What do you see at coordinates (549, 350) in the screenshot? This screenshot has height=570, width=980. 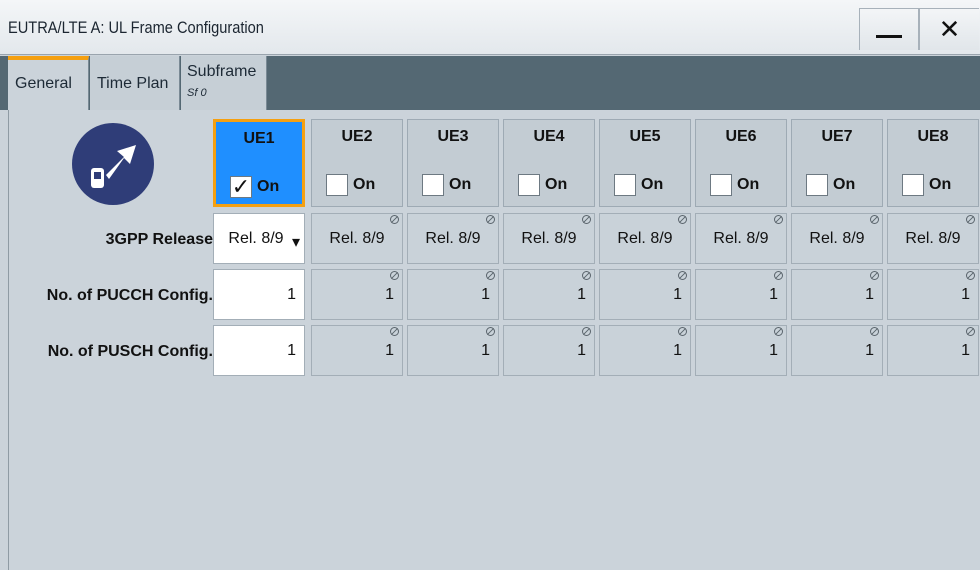 I see `ue4-pusch-cell: 1` at bounding box center [549, 350].